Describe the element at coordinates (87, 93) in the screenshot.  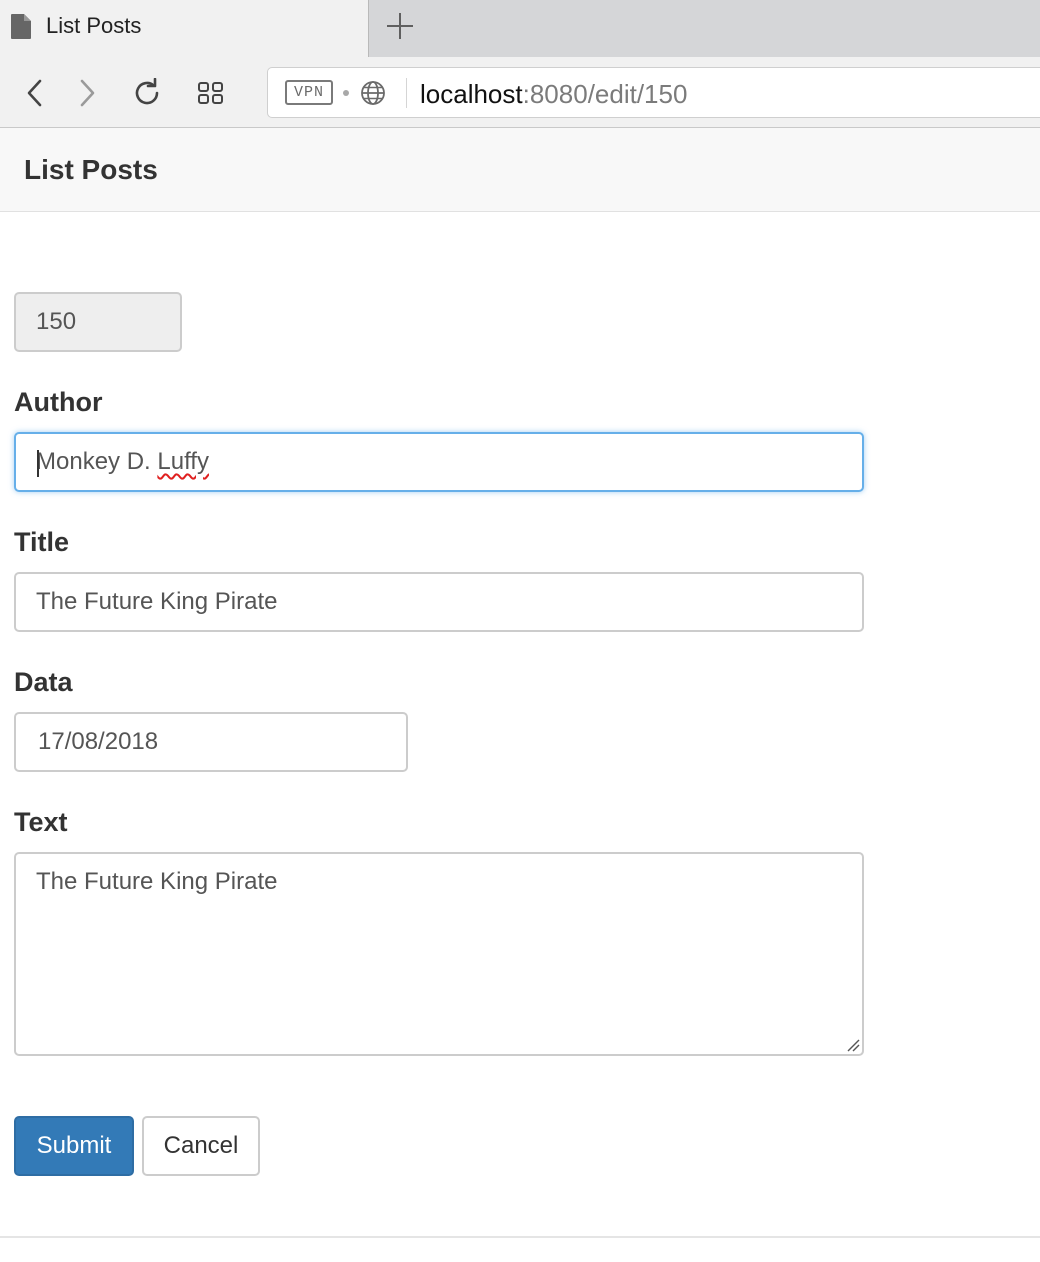
I see `forward-arrow-icon` at that location.